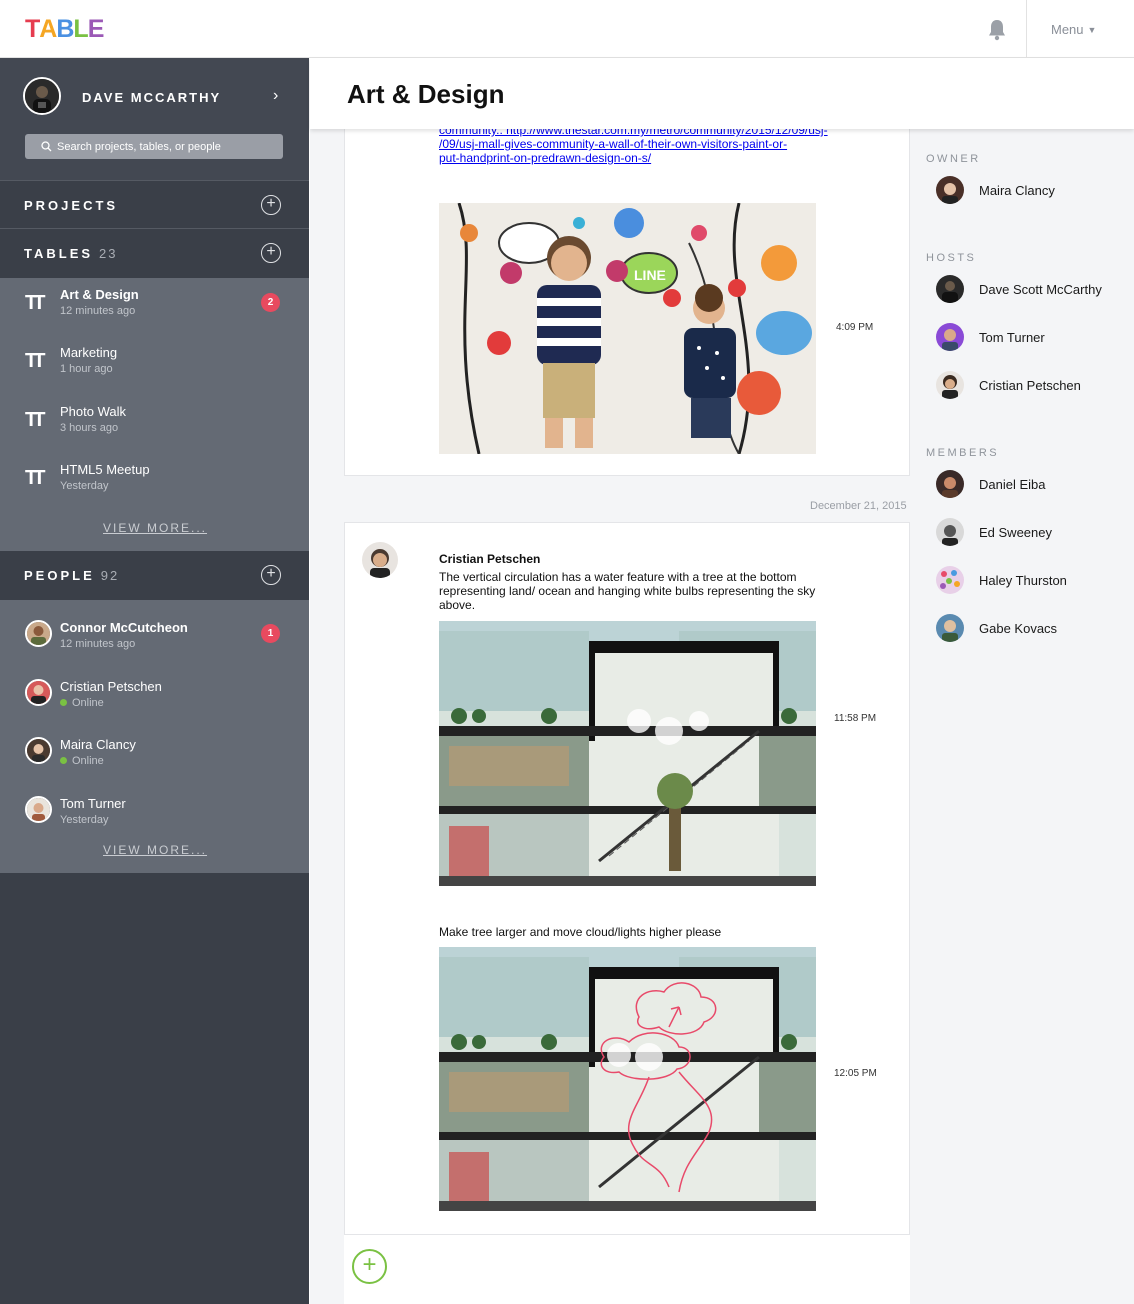  I want to click on search-icon, so click(46, 146).